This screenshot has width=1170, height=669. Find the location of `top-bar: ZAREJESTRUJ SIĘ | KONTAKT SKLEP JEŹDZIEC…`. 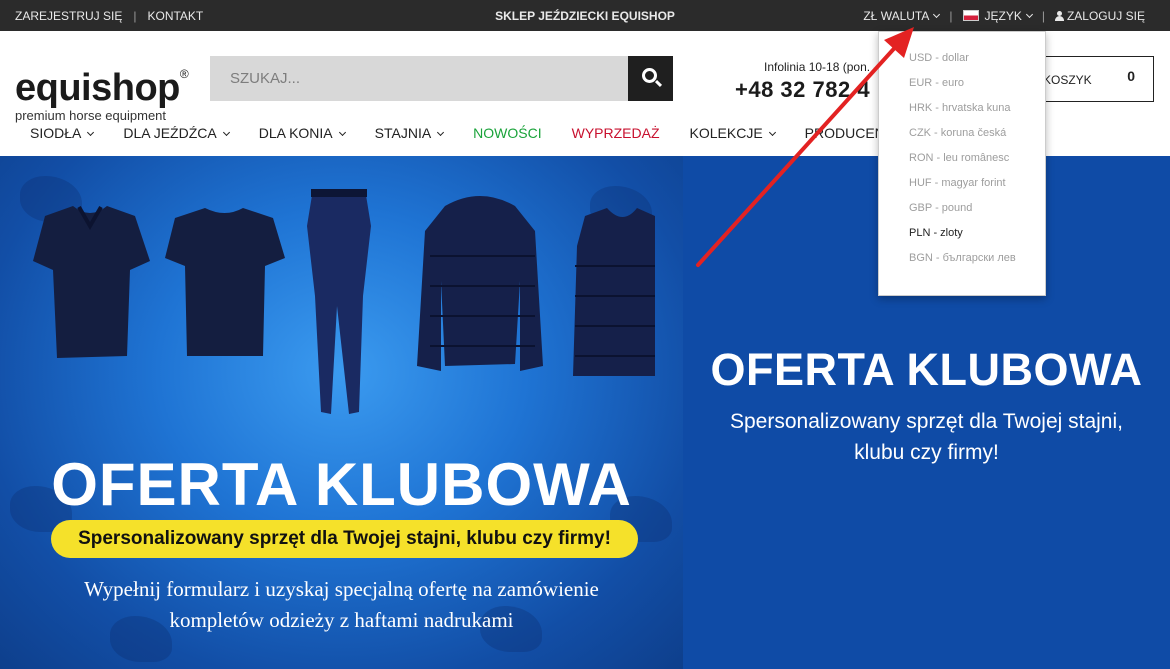

top-bar: ZAREJESTRUJ SIĘ | KONTAKT SKLEP JEŹDZIEC… is located at coordinates (585, 15).